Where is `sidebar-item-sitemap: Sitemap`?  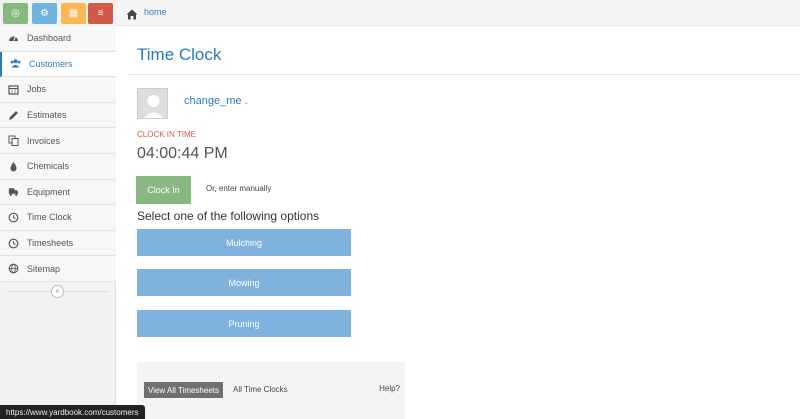 sidebar-item-sitemap: Sitemap is located at coordinates (58, 269).